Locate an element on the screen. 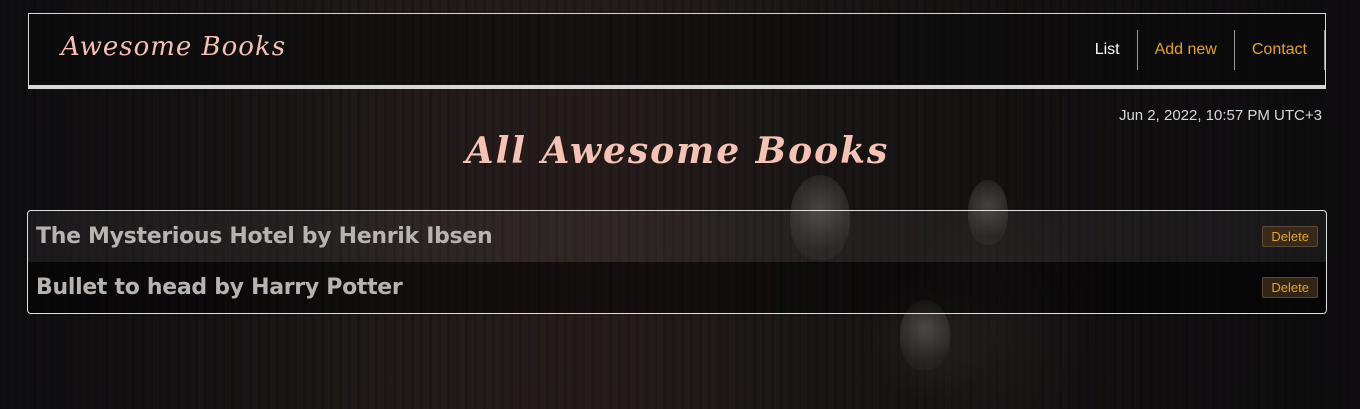  nav-contact-link: Contact is located at coordinates (1279, 50).